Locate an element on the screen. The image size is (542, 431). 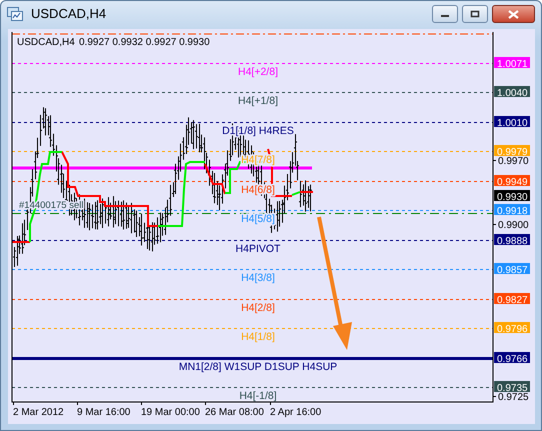
price-tag: 1.0071 is located at coordinates (512, 63).